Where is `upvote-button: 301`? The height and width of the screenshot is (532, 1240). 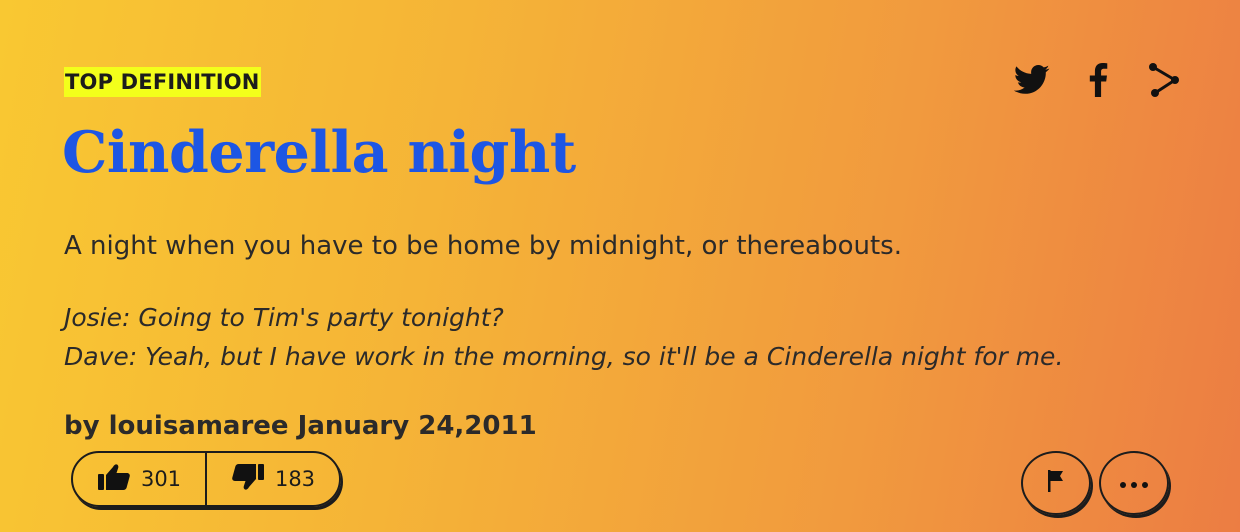 upvote-button: 301 is located at coordinates (140, 479).